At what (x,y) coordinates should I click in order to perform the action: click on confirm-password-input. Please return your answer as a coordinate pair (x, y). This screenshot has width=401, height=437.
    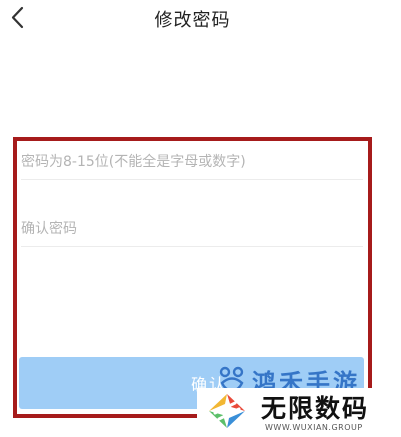
    Looking at the image, I should click on (192, 229).